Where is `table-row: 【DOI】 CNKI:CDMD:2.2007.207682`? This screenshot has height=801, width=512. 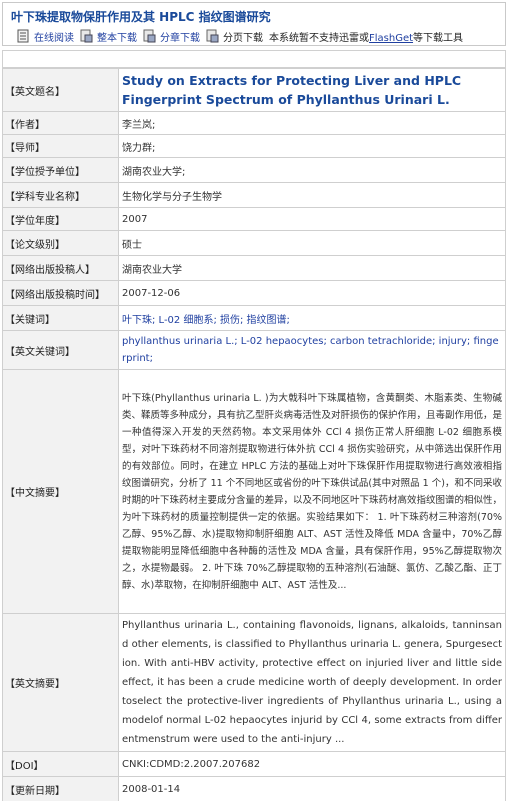 table-row: 【DOI】 CNKI:CDMD:2.2007.207682 is located at coordinates (254, 764).